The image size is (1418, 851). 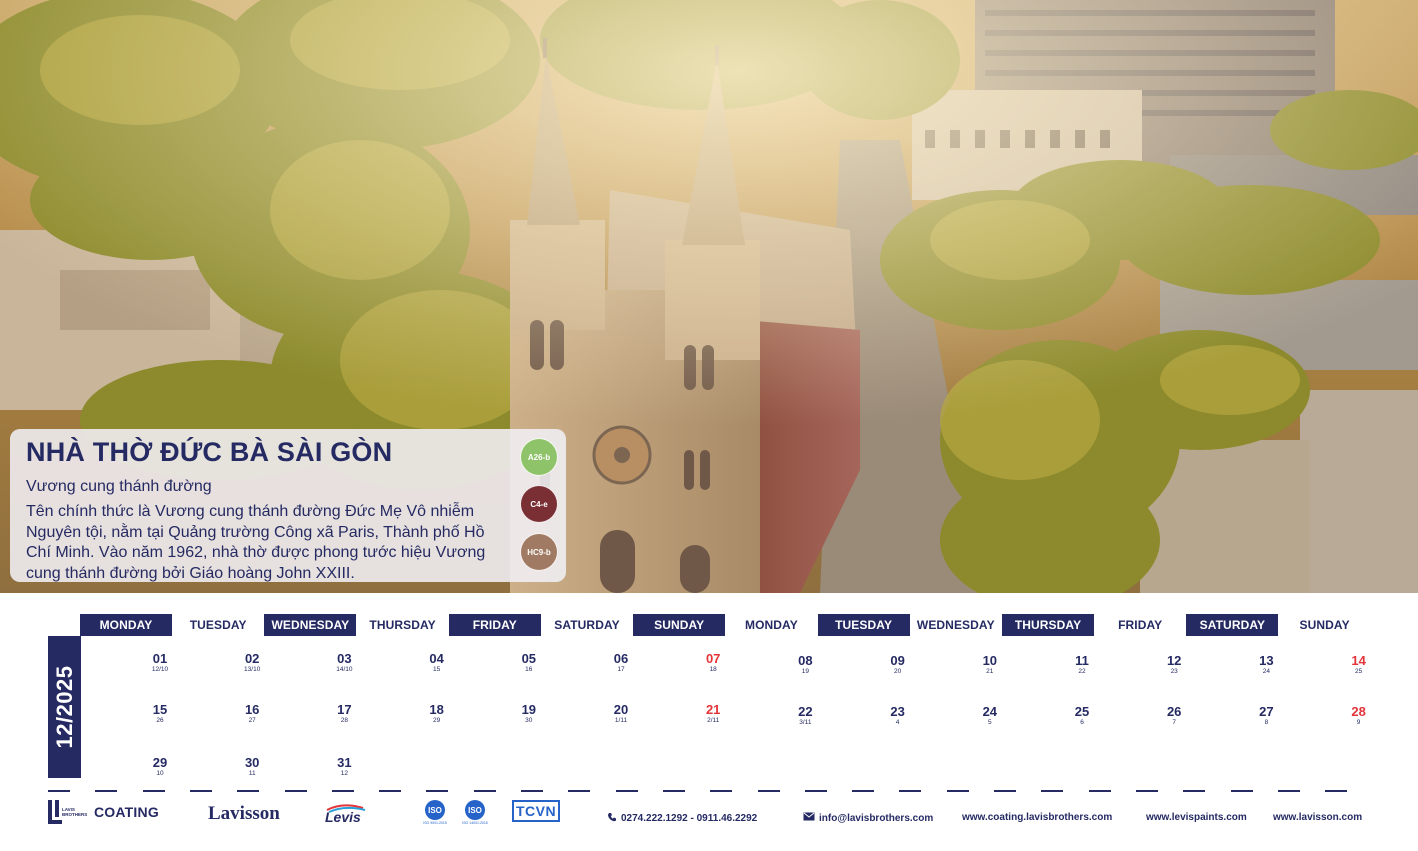 What do you see at coordinates (1266, 671) in the screenshot?
I see `lunar-date: 24` at bounding box center [1266, 671].